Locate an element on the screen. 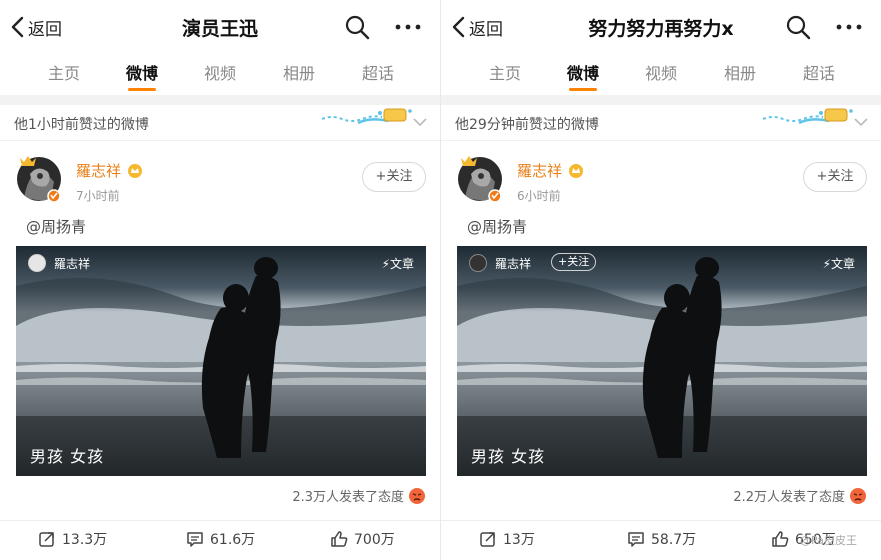  repost-count: 13.3万 is located at coordinates (85, 540).